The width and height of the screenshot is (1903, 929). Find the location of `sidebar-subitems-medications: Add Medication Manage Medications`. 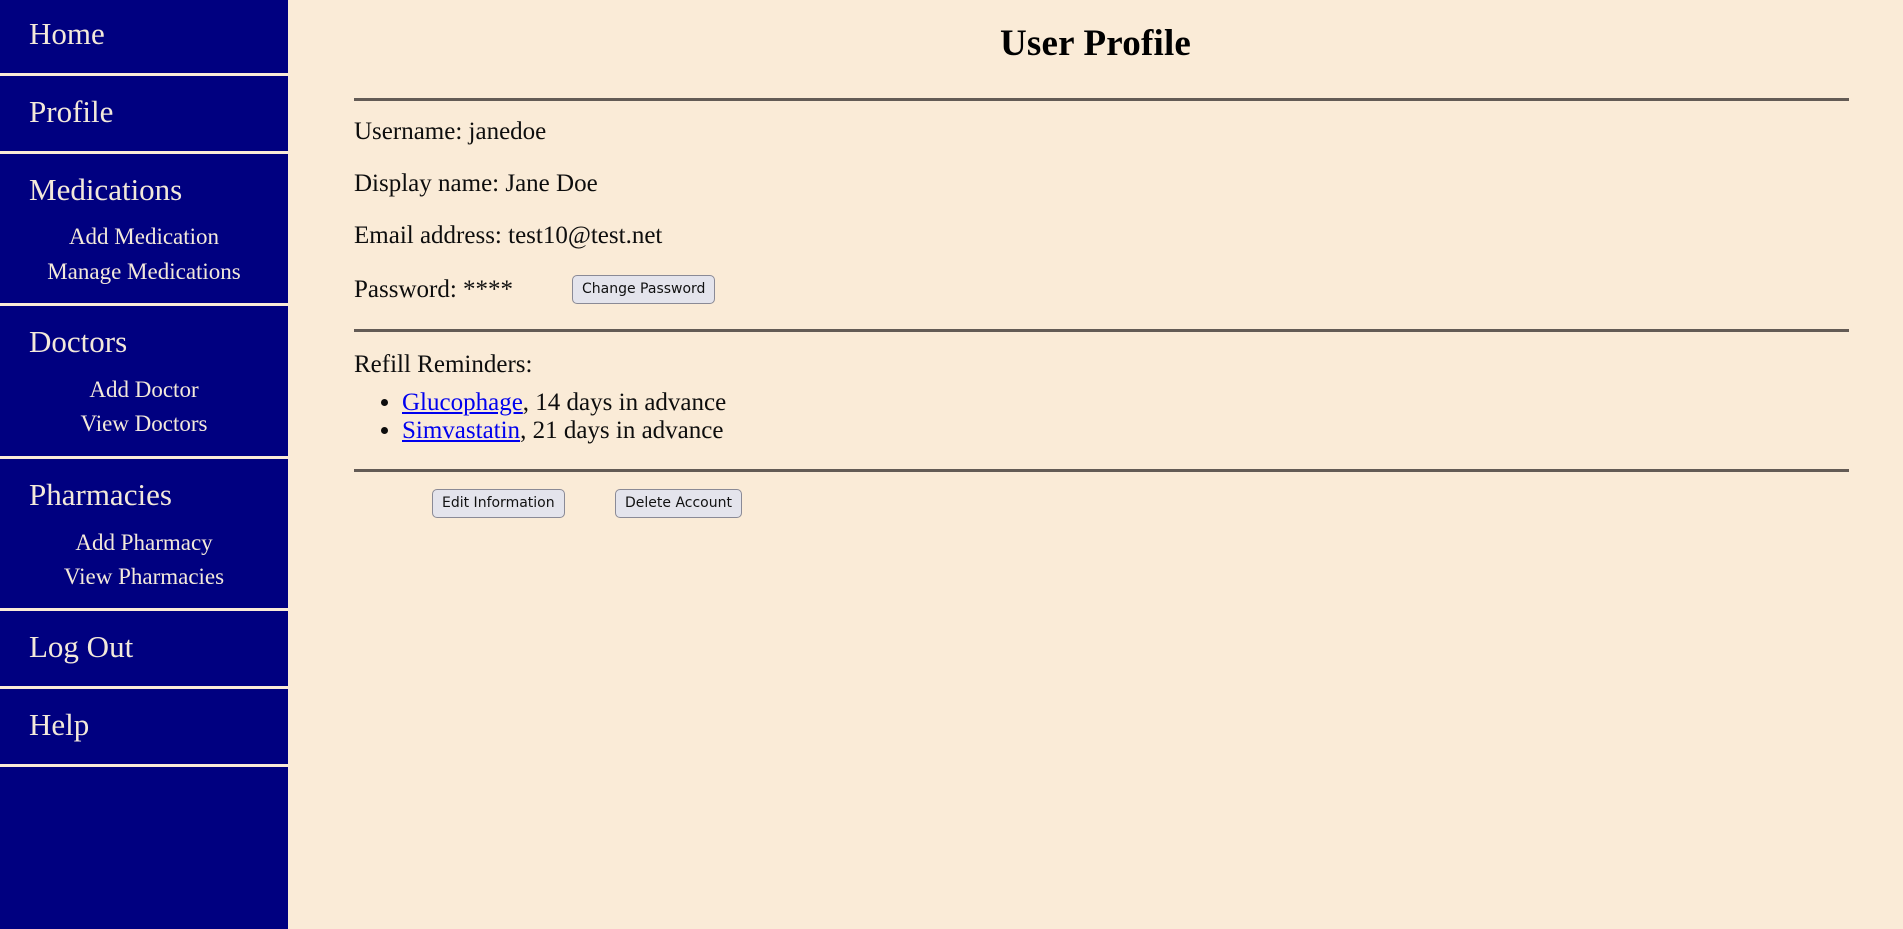

sidebar-subitems-medications: Add Medication Manage Medications is located at coordinates (144, 255).